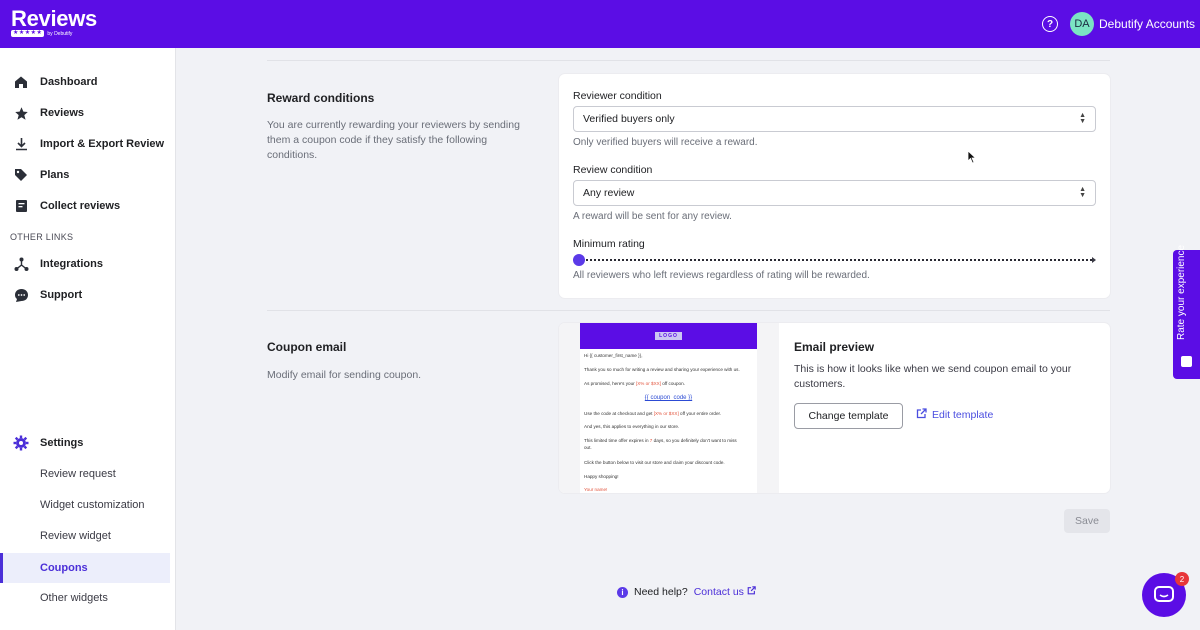  I want to click on download-icon, so click(21, 144).